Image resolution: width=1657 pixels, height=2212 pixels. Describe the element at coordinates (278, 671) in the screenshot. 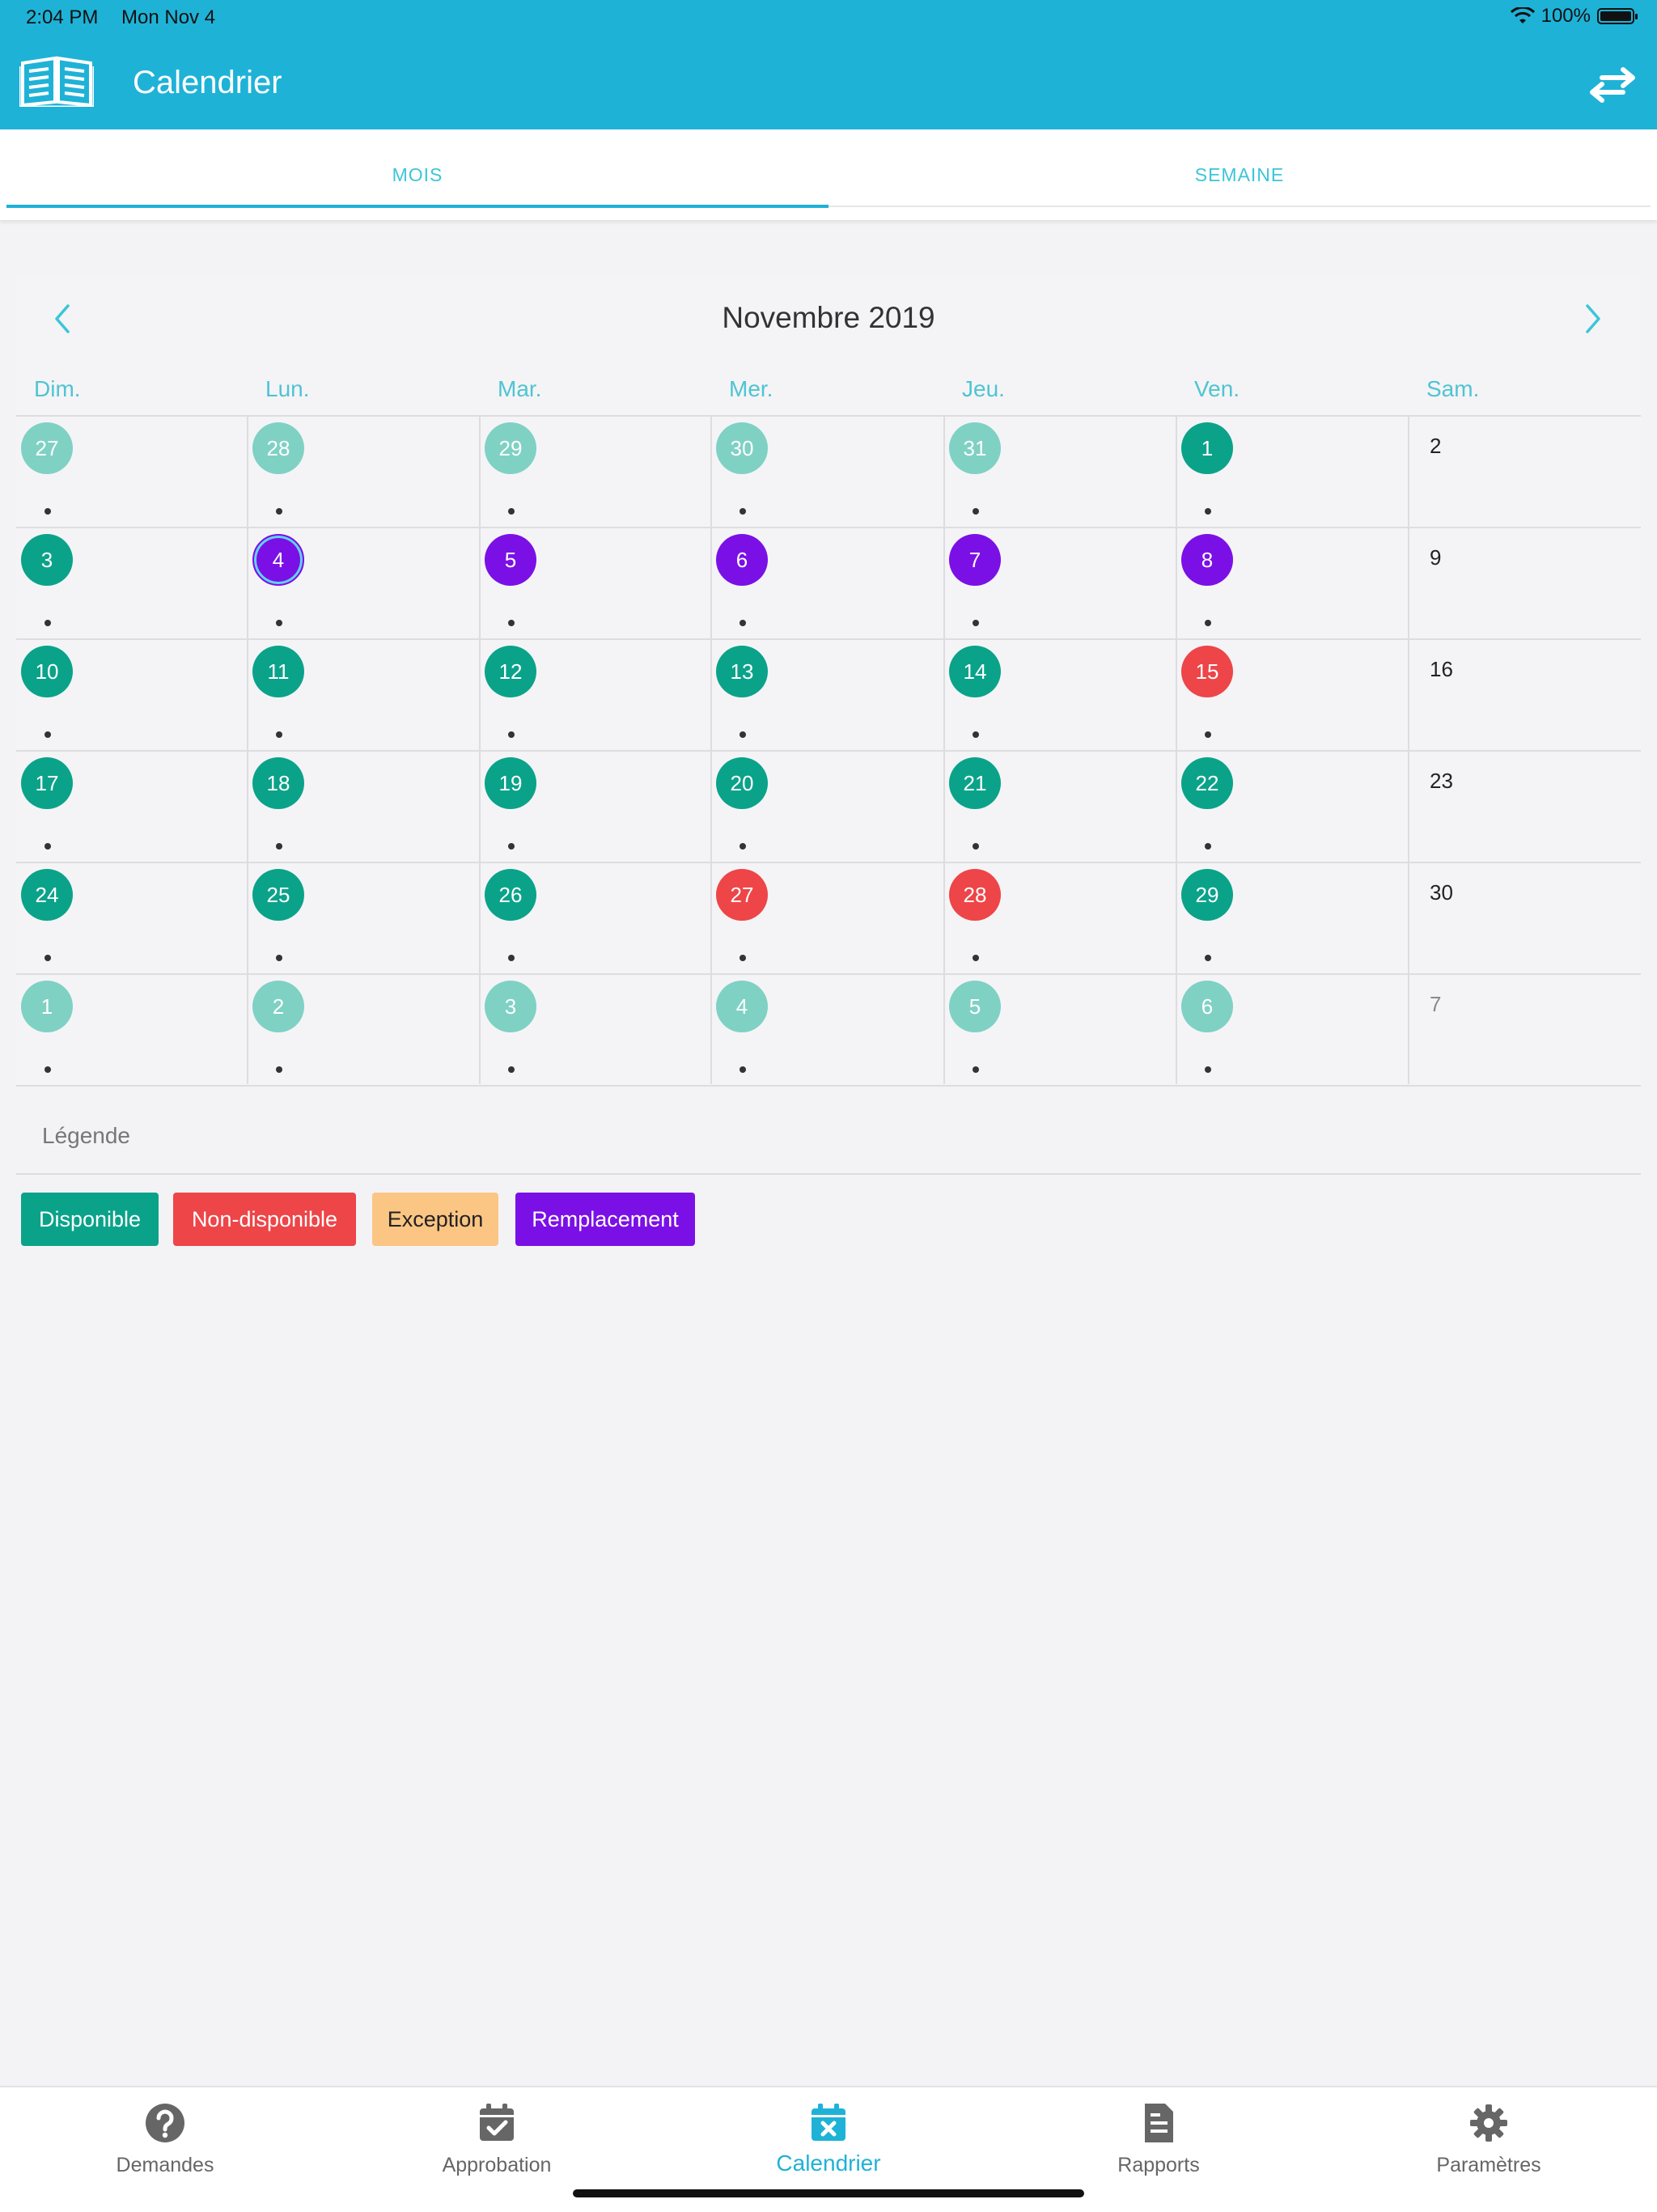

I see `day-number-badge: 11` at that location.